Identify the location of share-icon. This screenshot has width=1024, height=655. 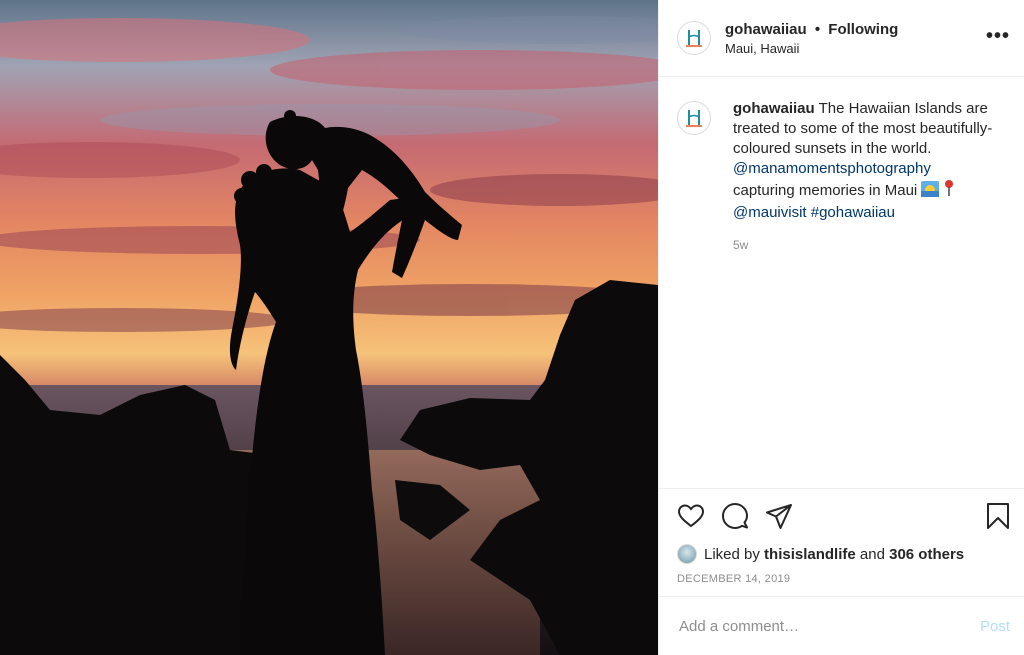
(779, 516).